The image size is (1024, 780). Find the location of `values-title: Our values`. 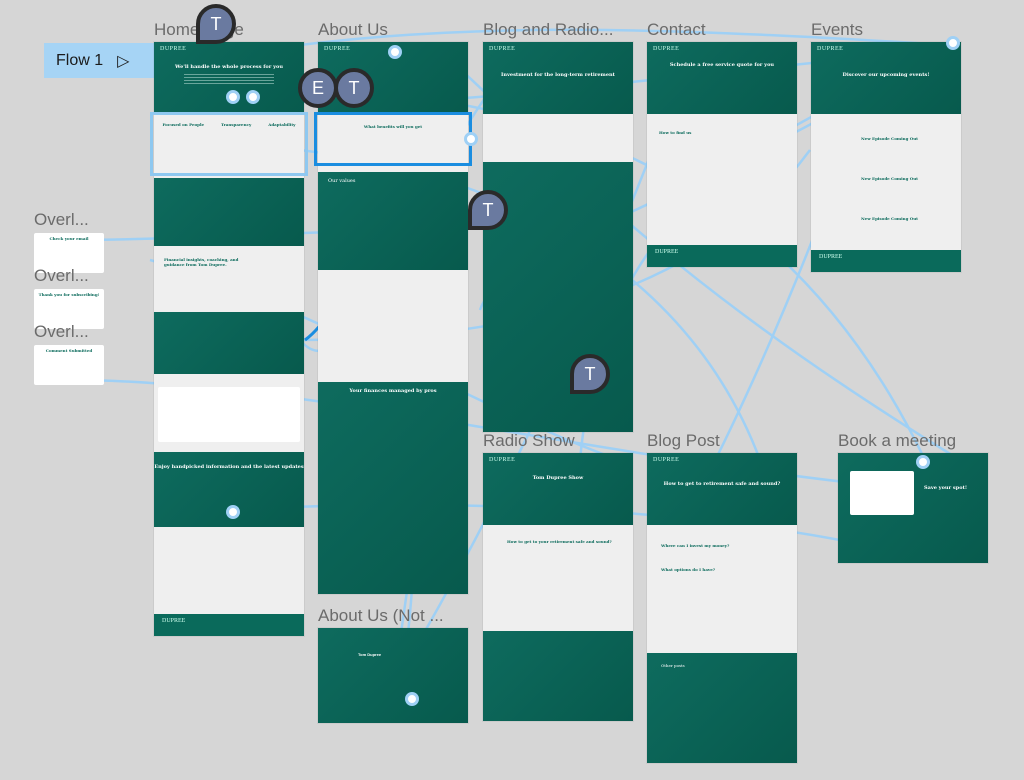

values-title: Our values is located at coordinates (342, 181).